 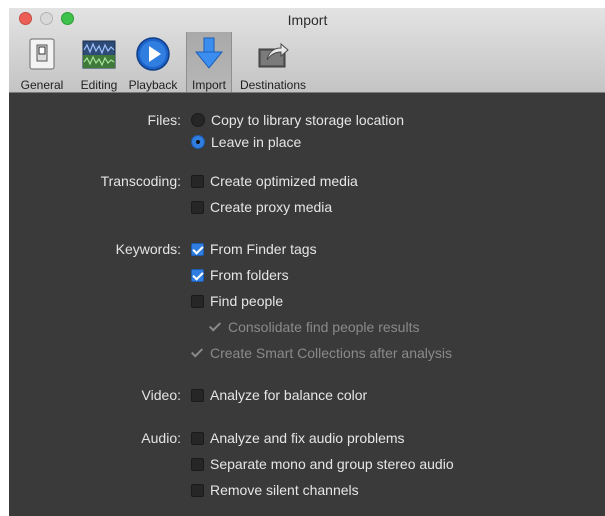 I want to click on files-label: Files:, so click(x=164, y=120).